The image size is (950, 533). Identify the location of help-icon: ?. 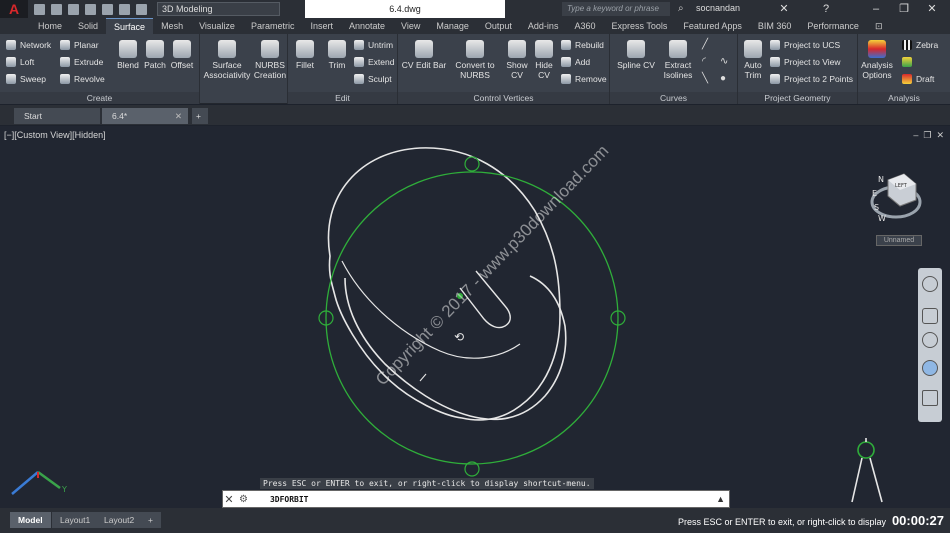
(826, 9).